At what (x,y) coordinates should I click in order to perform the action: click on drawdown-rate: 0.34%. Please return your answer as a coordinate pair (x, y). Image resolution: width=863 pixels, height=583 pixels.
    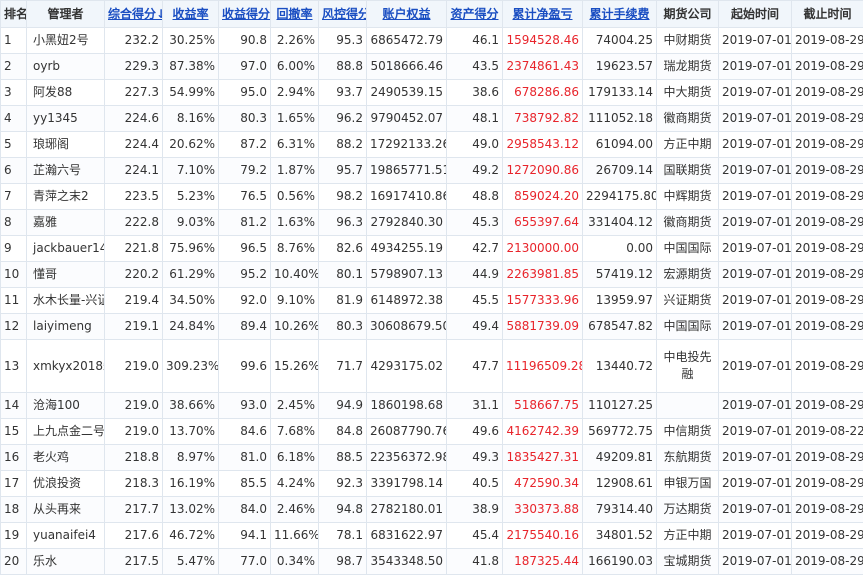
    Looking at the image, I should click on (294, 561).